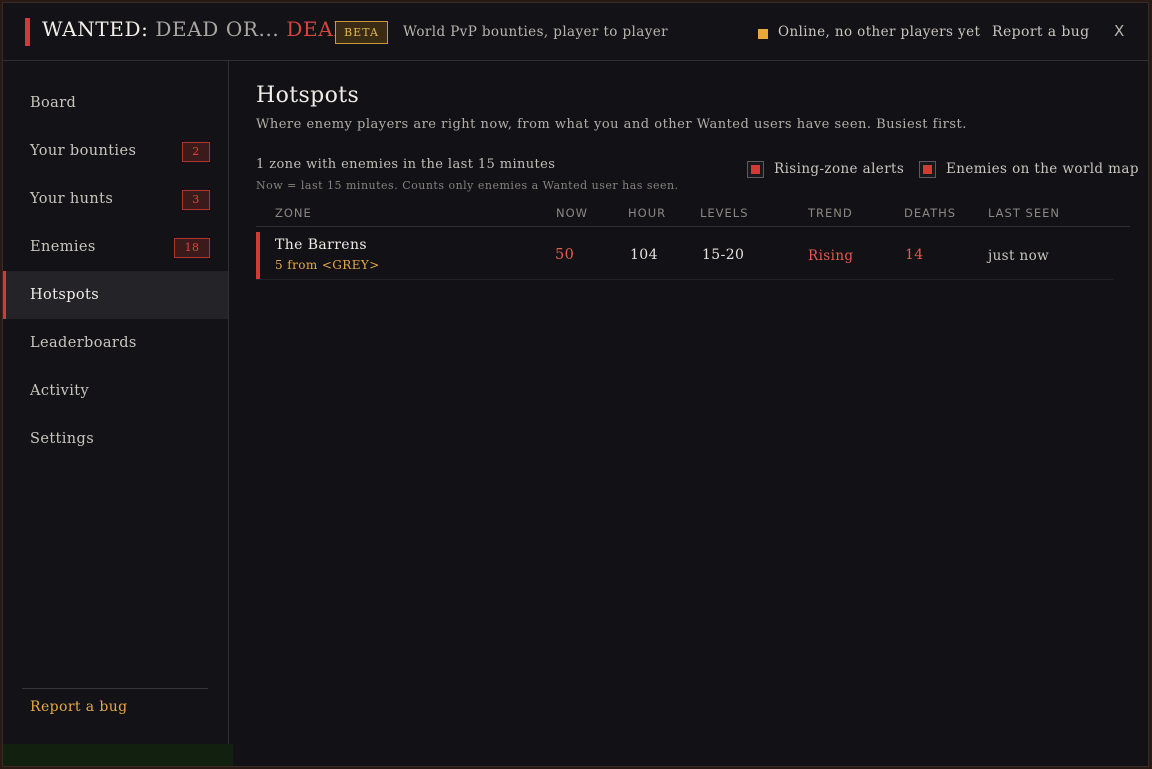 Image resolution: width=1152 pixels, height=769 pixels. I want to click on toggle-label: Rising-zone alerts, so click(839, 169).